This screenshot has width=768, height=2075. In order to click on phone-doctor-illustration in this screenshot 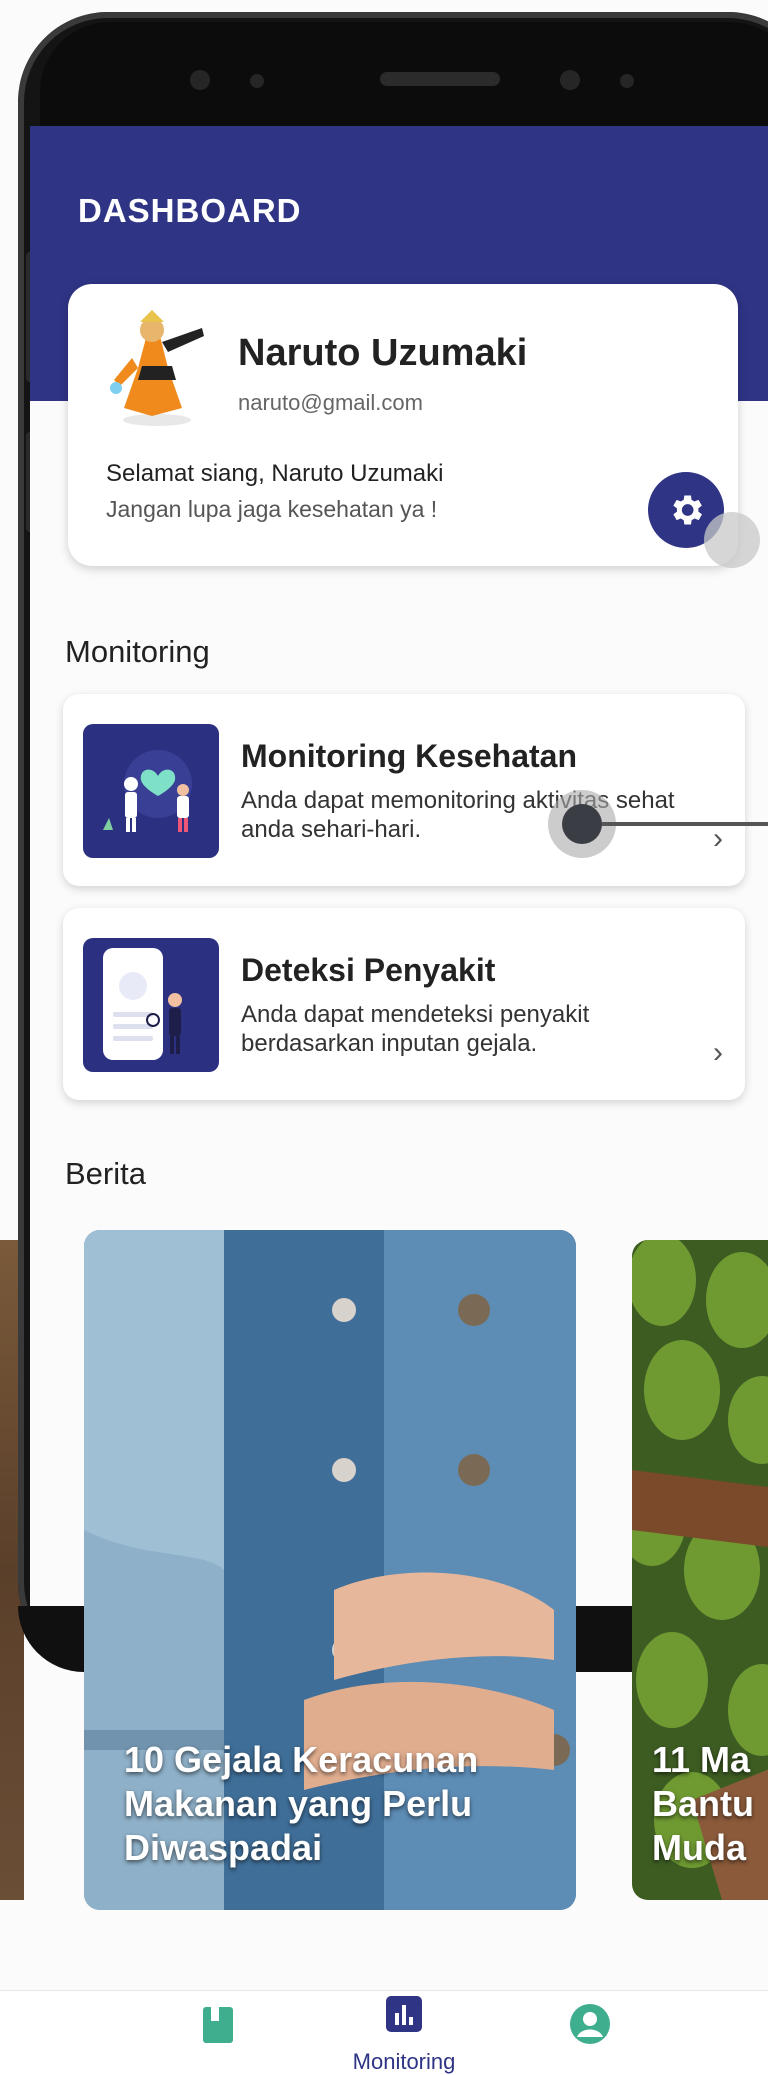, I will do `click(151, 1005)`.